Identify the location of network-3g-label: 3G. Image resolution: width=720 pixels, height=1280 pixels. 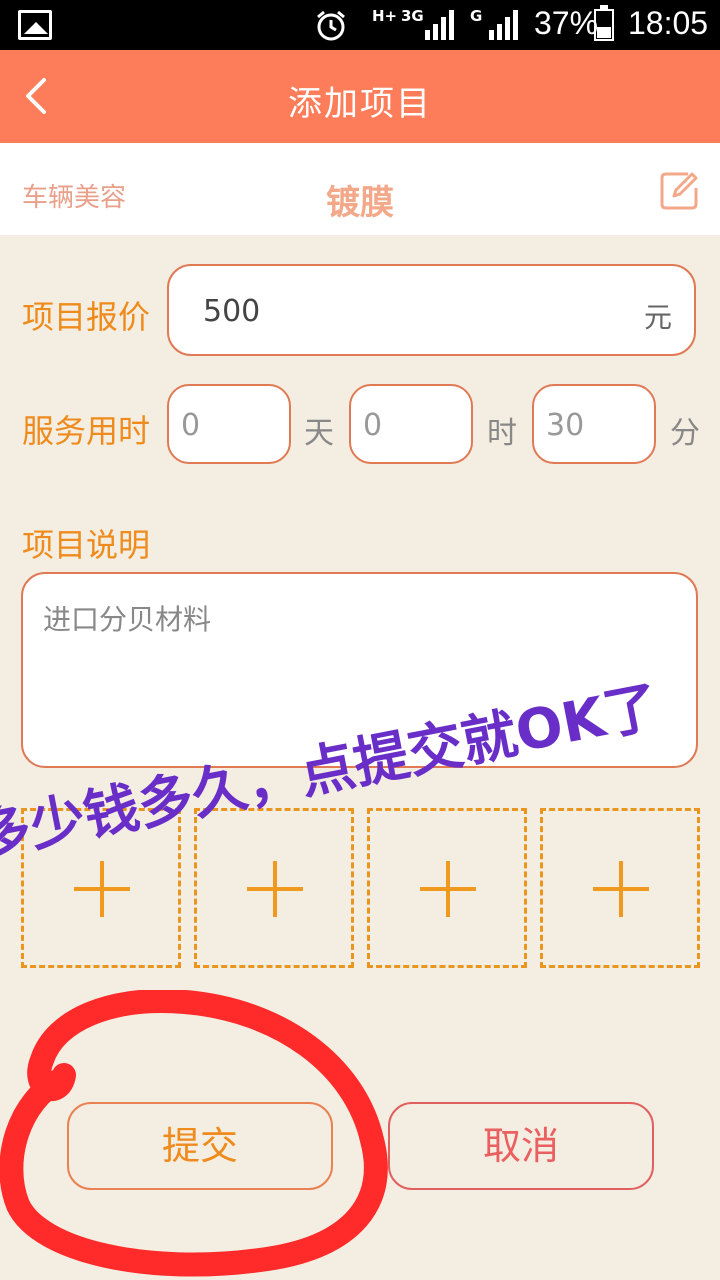
(412, 16).